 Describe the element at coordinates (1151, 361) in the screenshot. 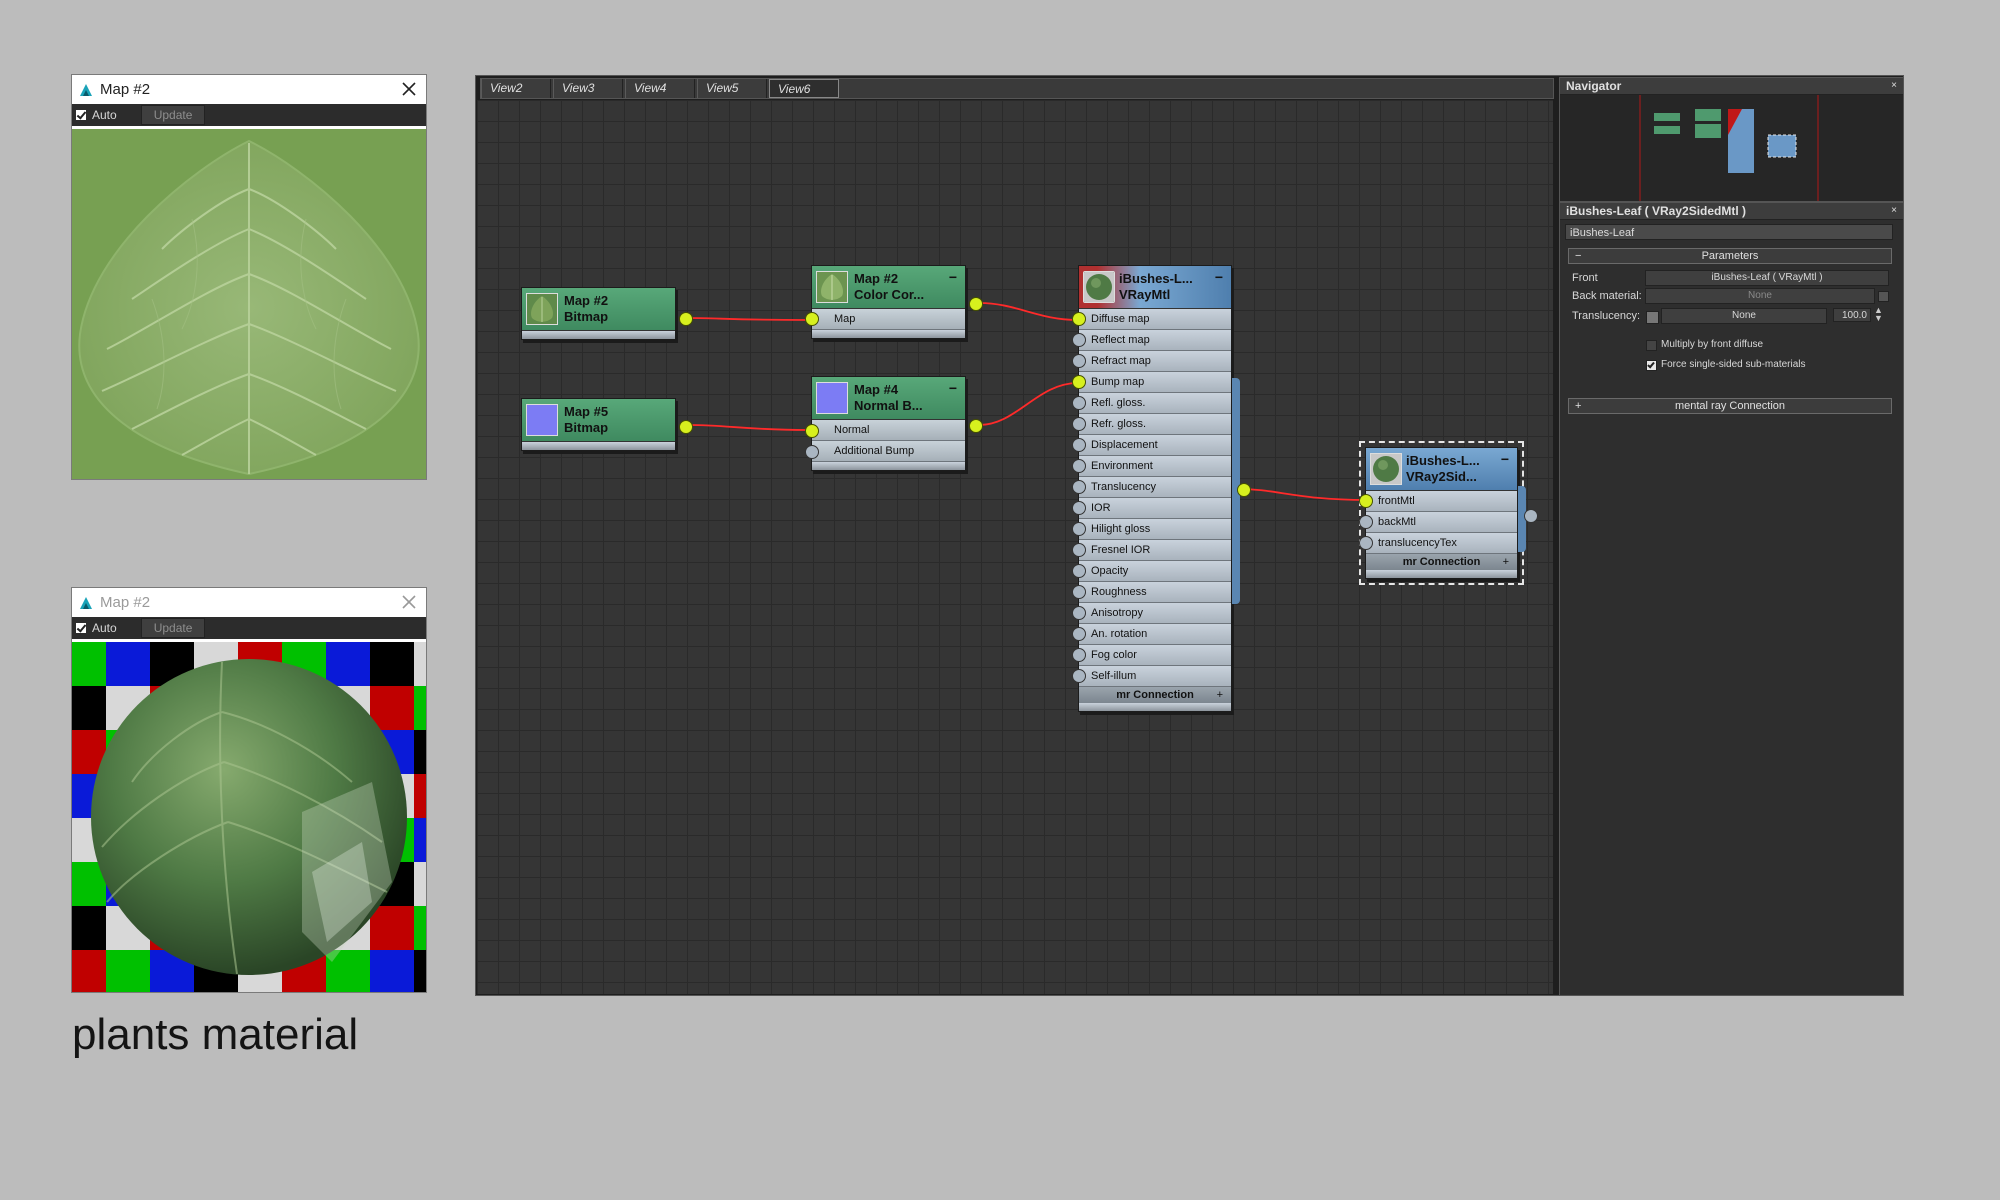

I see `slot-refract-map: Refract map` at that location.